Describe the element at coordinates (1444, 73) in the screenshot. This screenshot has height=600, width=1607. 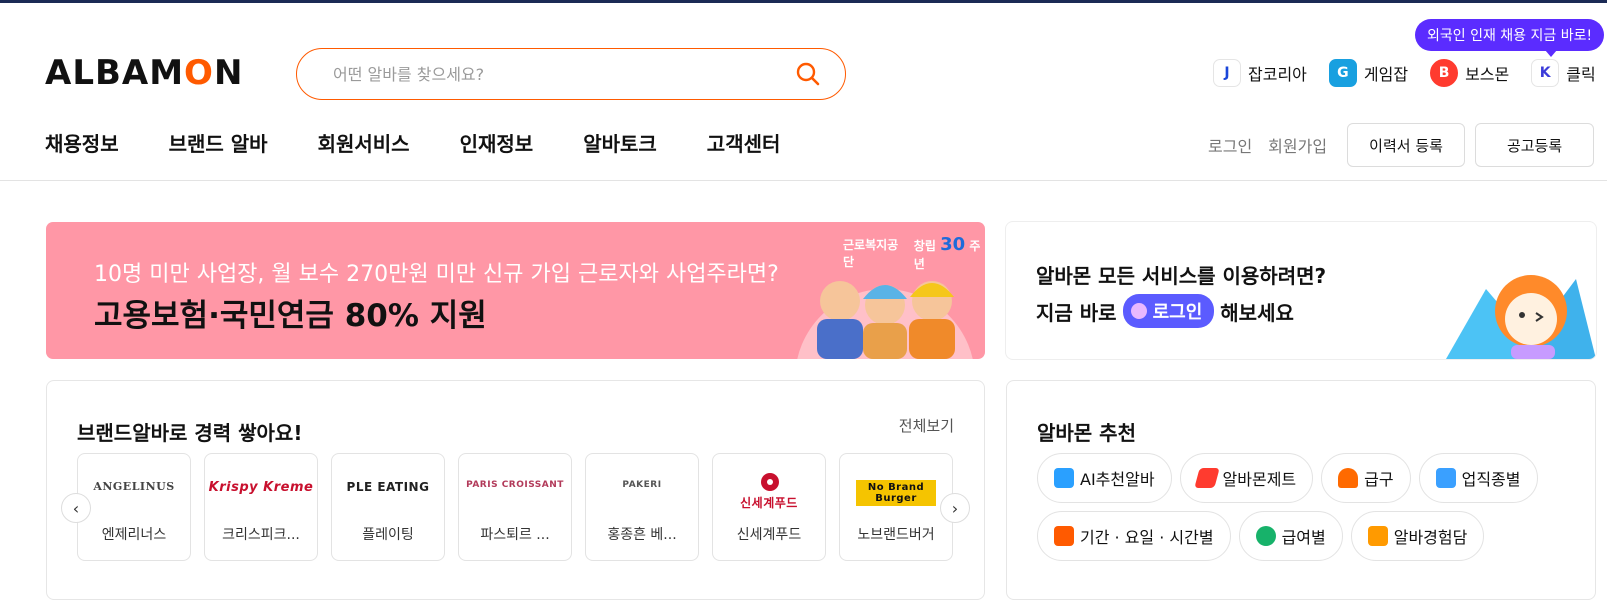
I see `bossmon-icon: B` at that location.